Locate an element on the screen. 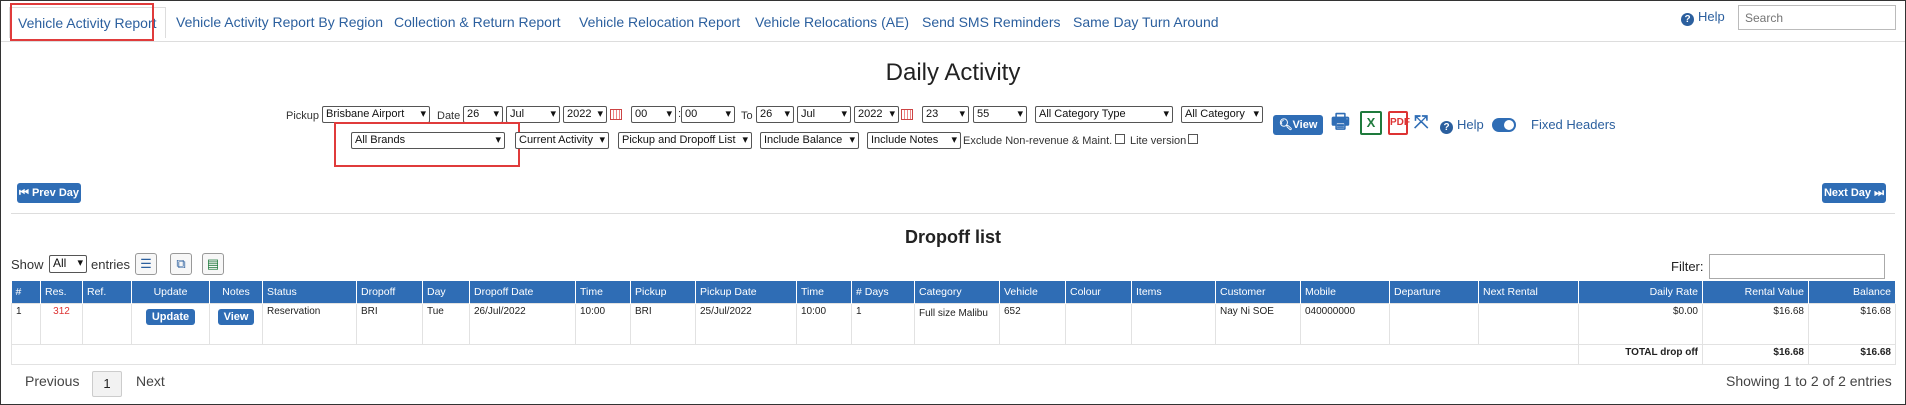  filter-input is located at coordinates (1797, 266).